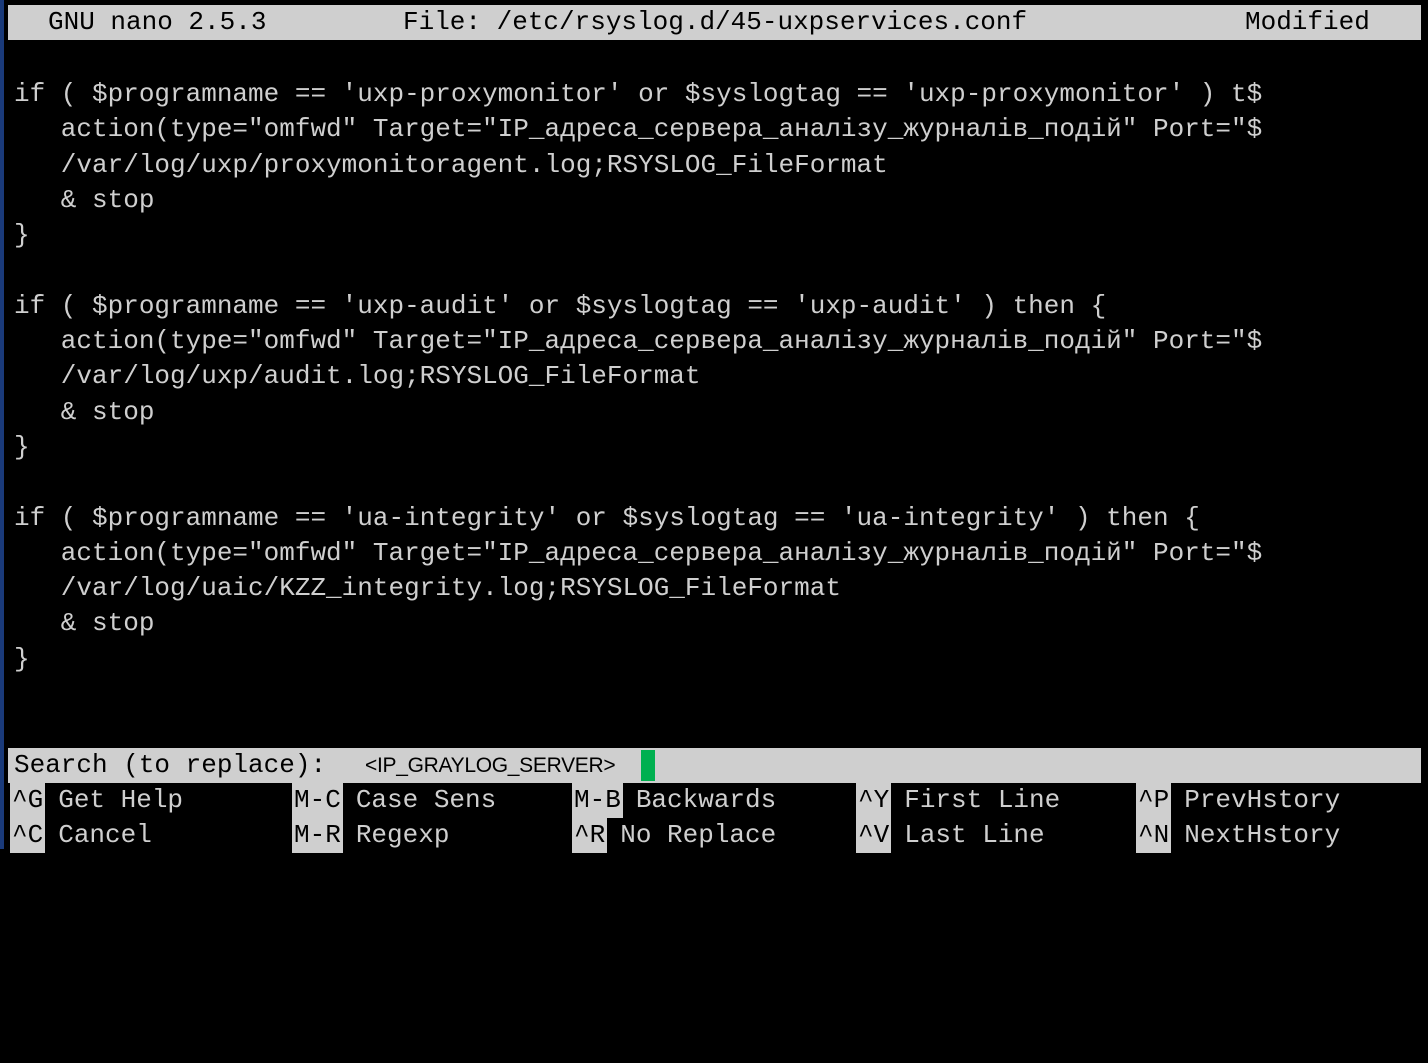 The image size is (1428, 1063). What do you see at coordinates (28, 800) in the screenshot?
I see `shortcut-key: ^G` at bounding box center [28, 800].